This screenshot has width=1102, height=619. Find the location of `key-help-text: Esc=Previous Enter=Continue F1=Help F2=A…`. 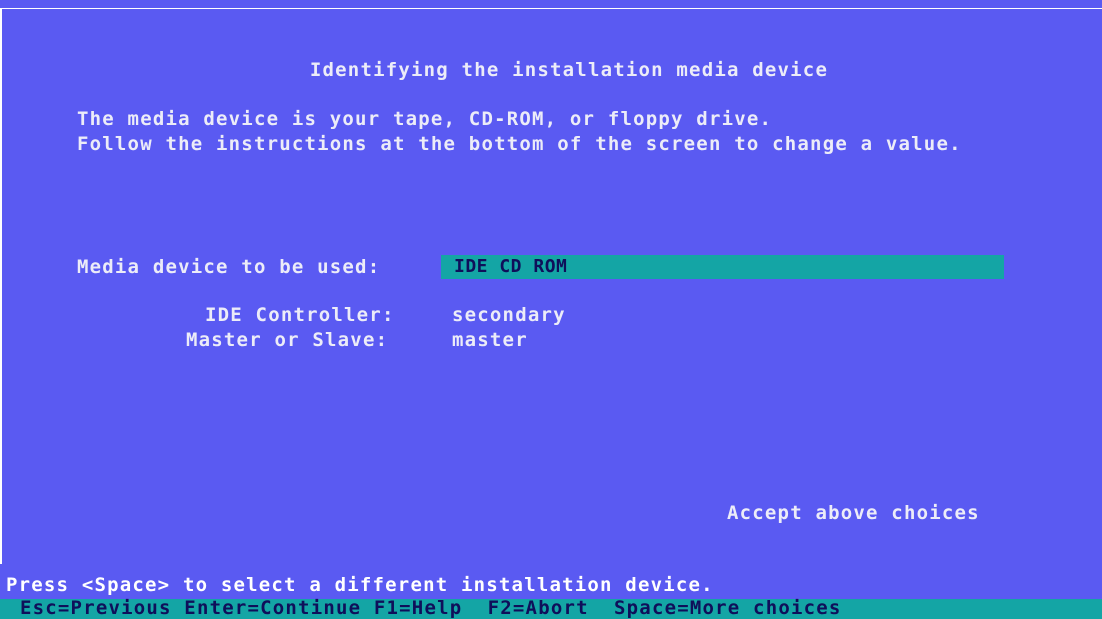

key-help-text: Esc=Previous Enter=Continue F1=Help F2=A… is located at coordinates (431, 608).